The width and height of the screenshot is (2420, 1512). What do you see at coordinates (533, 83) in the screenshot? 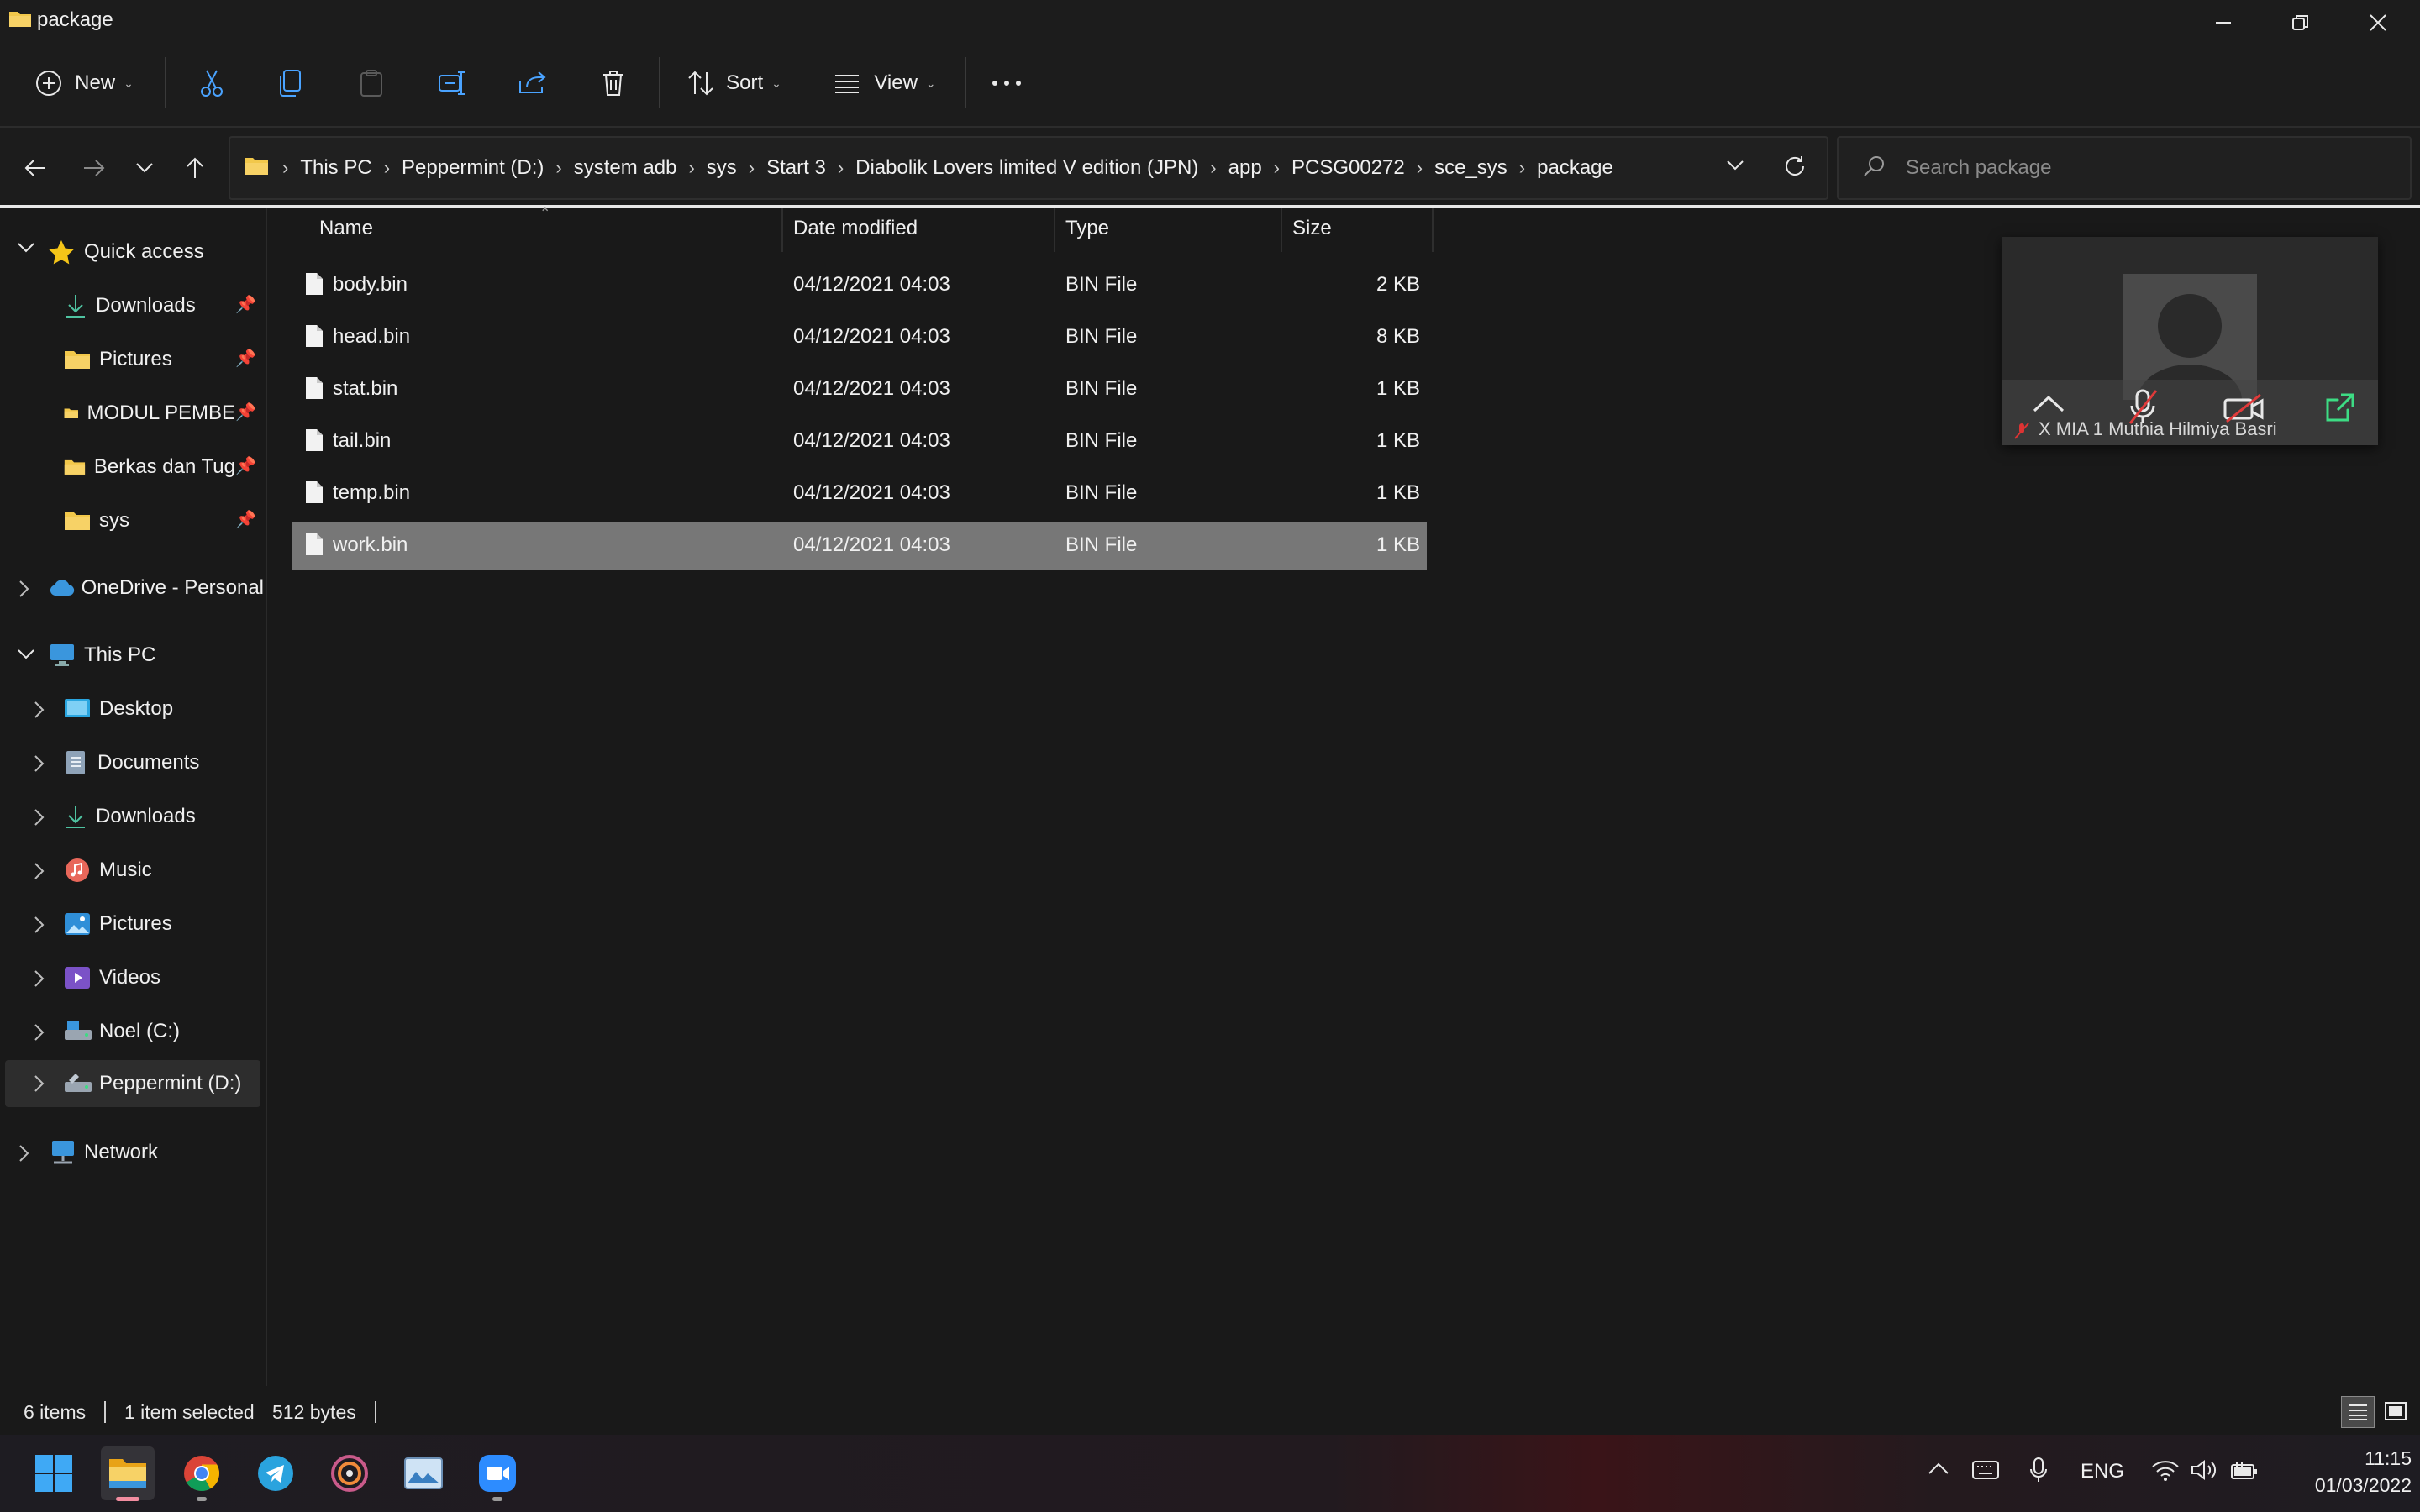
I see `share-button` at bounding box center [533, 83].